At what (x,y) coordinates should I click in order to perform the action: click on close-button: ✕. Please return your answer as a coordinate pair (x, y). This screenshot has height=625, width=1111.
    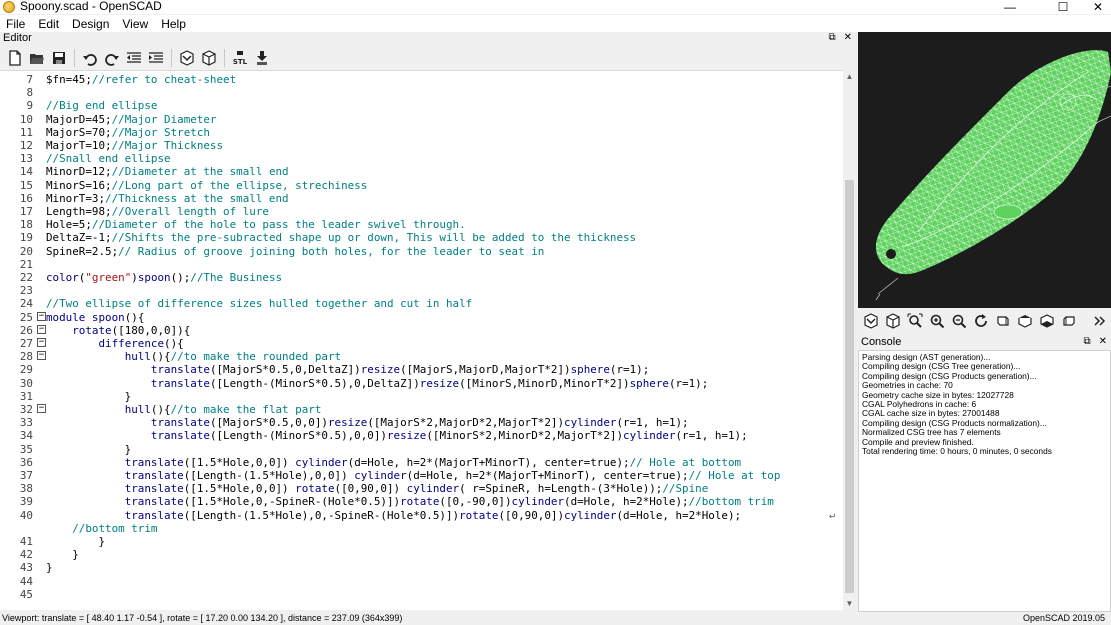
    Looking at the image, I should click on (1094, 7).